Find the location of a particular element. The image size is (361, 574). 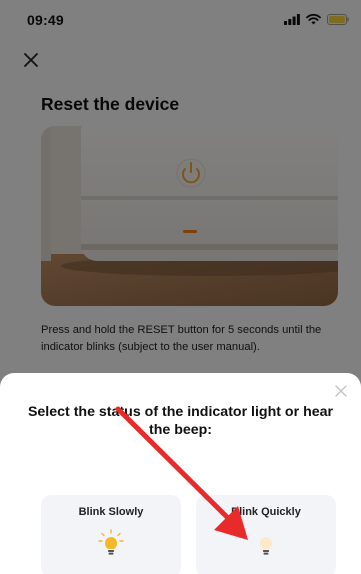

option-blink-slowly: Blink Slowly is located at coordinates (111, 534).